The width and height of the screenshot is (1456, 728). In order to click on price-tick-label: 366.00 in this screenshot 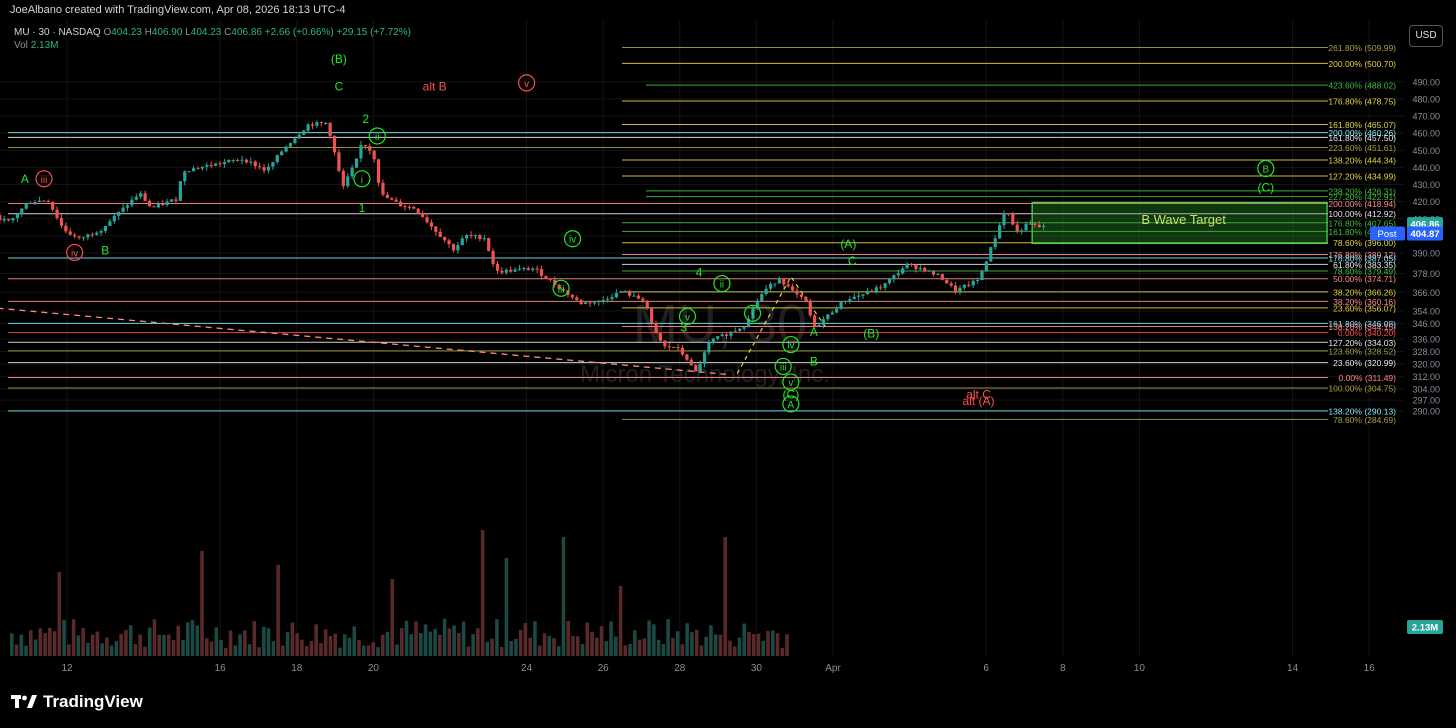, I will do `click(1426, 293)`.